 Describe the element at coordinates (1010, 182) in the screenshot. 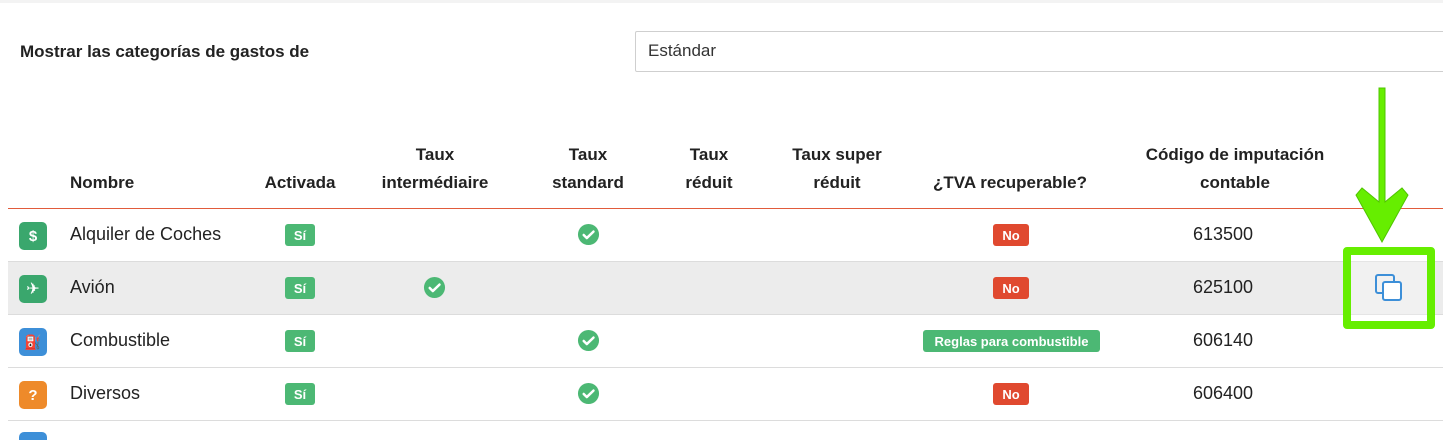

I see `header-vat: ¿TVA recuperable?` at that location.